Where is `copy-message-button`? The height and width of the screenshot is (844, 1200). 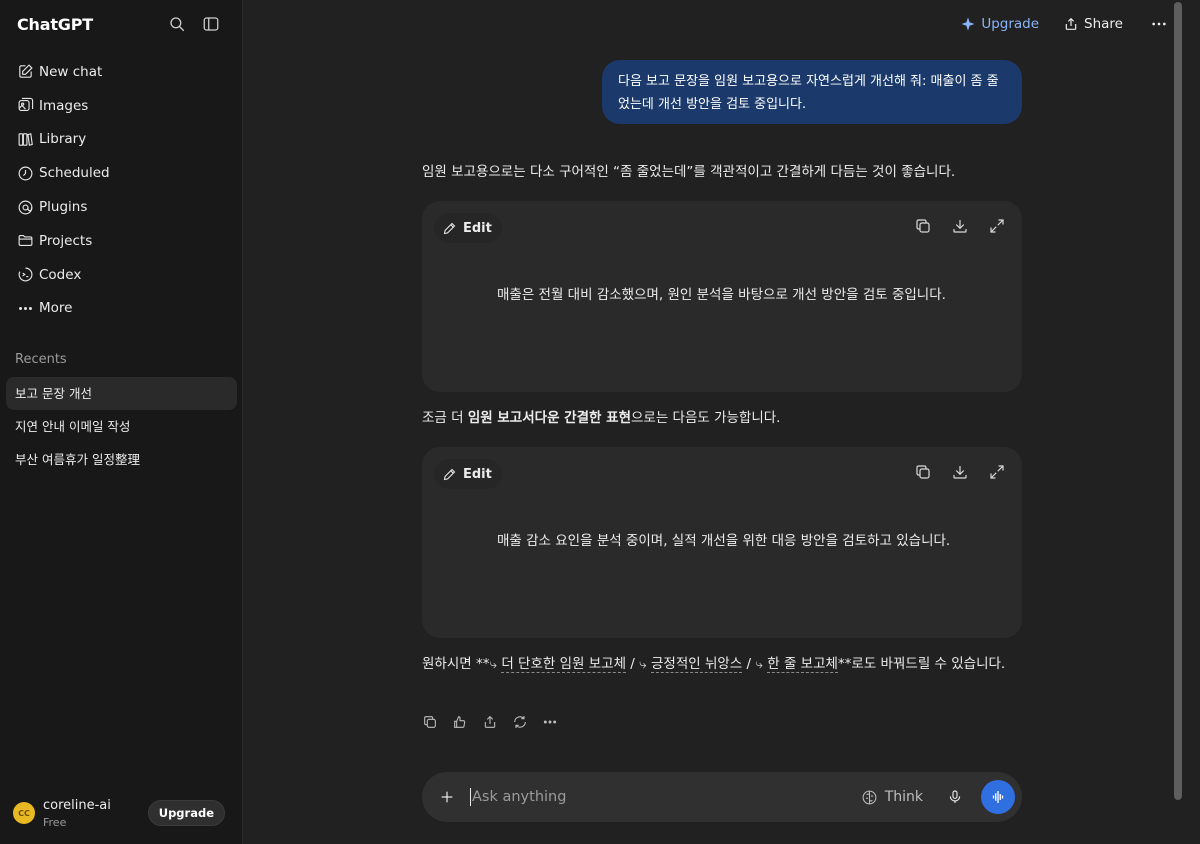 copy-message-button is located at coordinates (431, 723).